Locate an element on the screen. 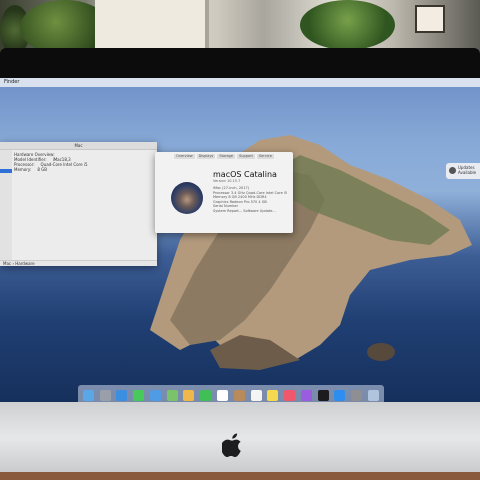 The width and height of the screenshot is (480, 480). tab-storage: Storage is located at coordinates (226, 156).